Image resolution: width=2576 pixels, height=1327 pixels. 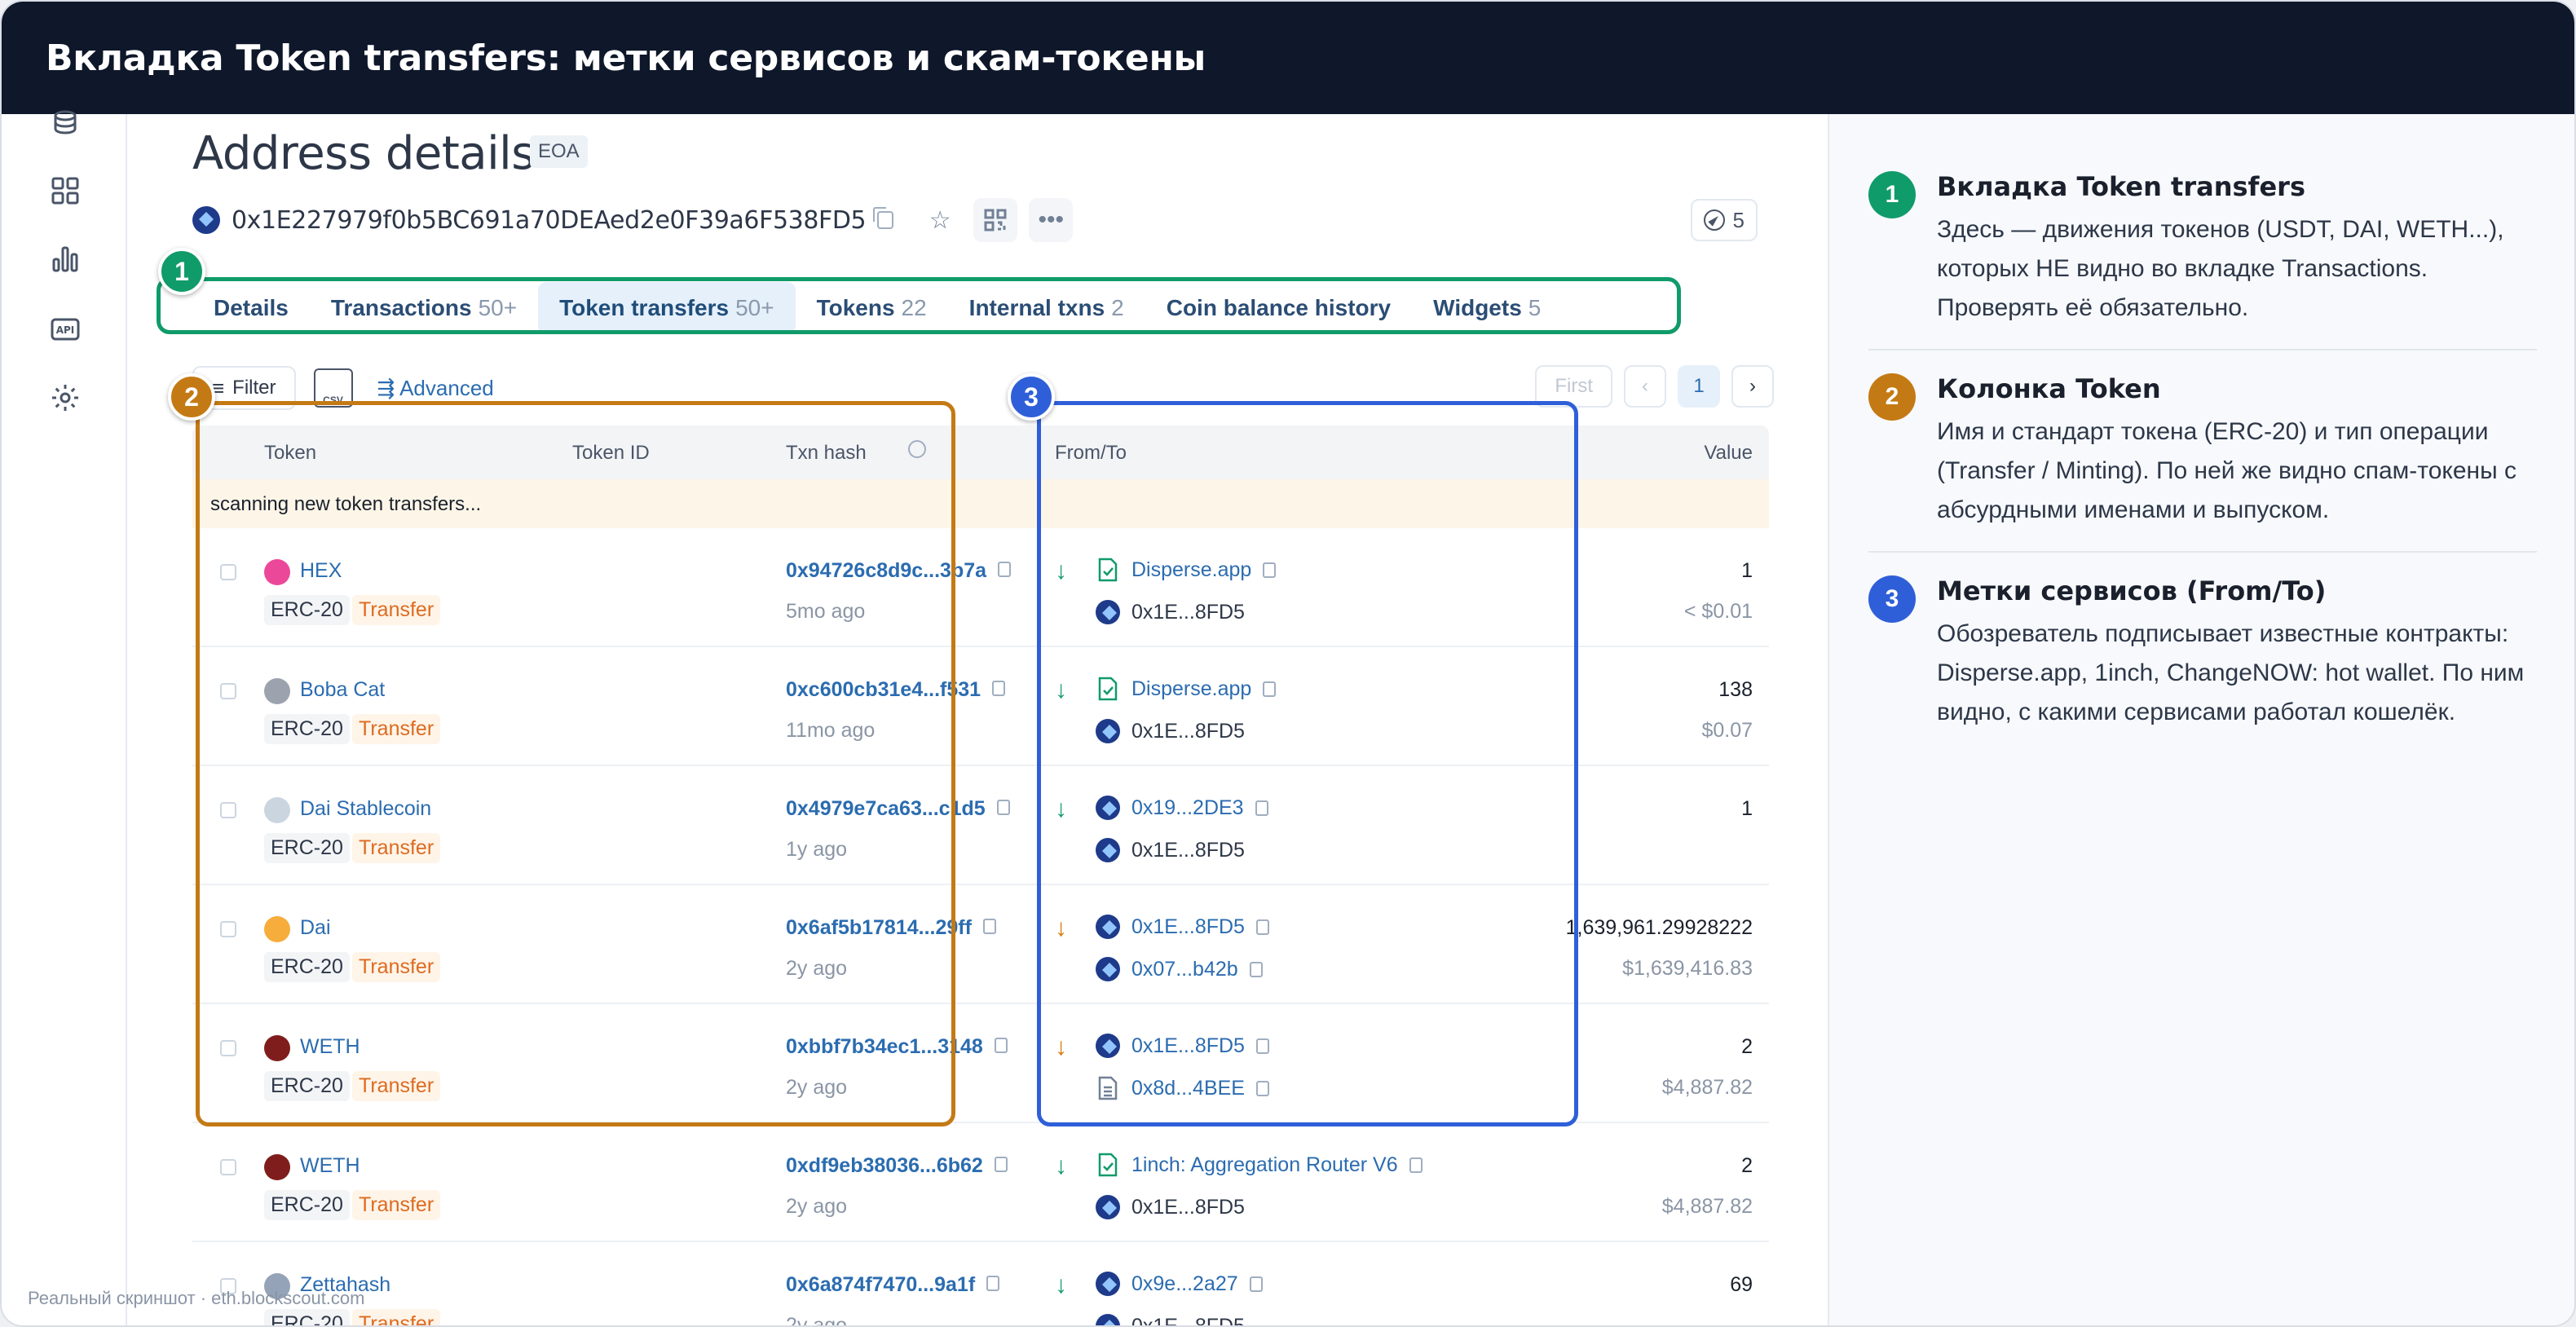 I want to click on sliders-icon: ⇶, so click(x=388, y=387).